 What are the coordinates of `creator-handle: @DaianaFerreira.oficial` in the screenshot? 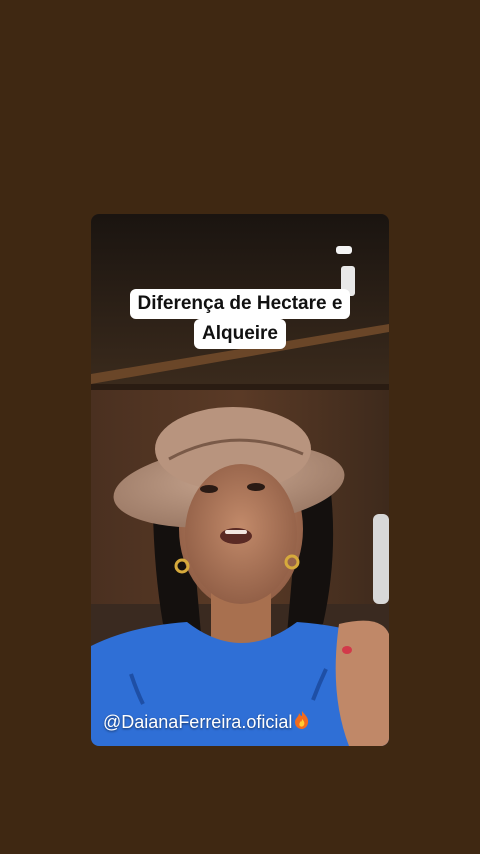 It's located at (207, 722).